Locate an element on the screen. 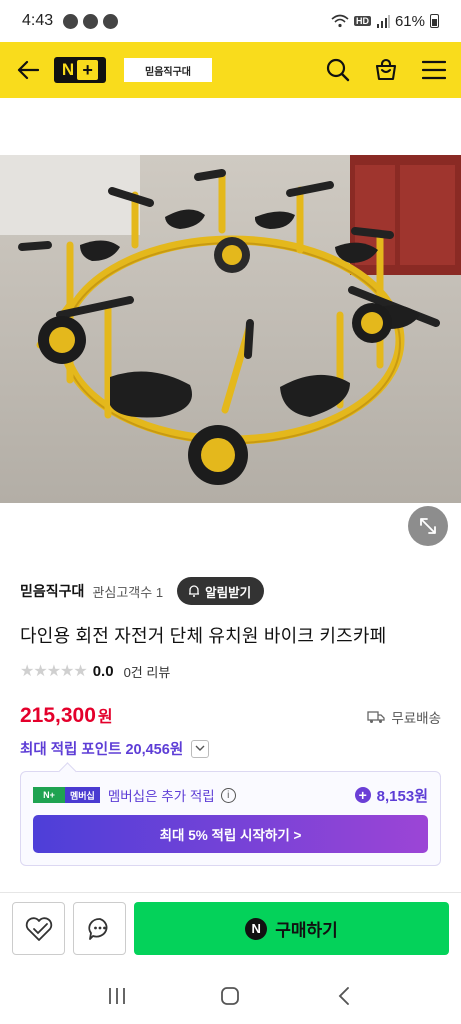  naver-n-icon: N is located at coordinates (256, 928).